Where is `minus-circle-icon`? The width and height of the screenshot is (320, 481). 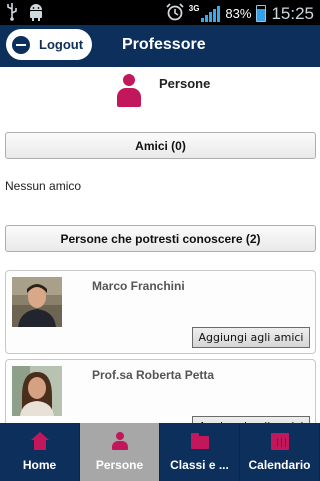
minus-circle-icon is located at coordinates (21, 44).